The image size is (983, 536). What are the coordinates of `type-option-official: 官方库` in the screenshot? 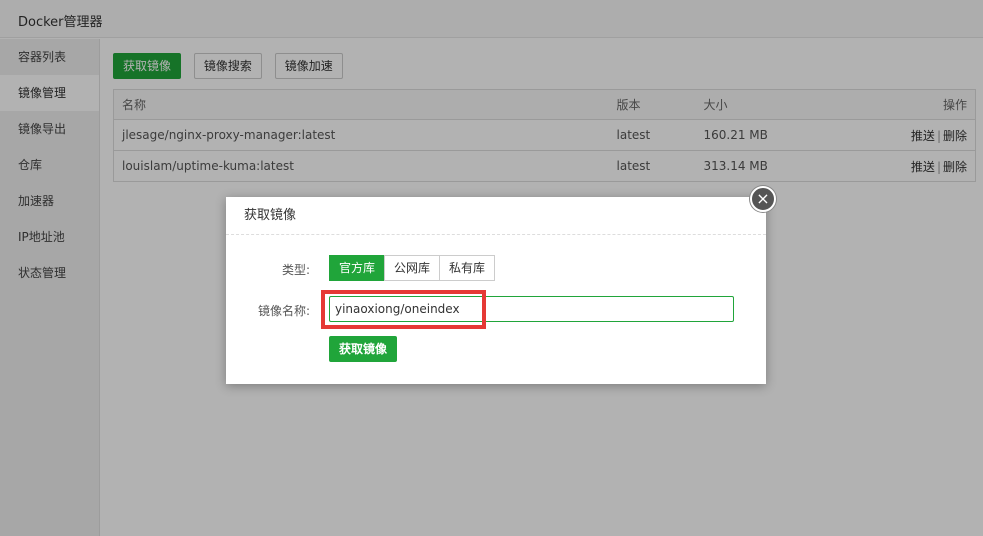 It's located at (357, 268).